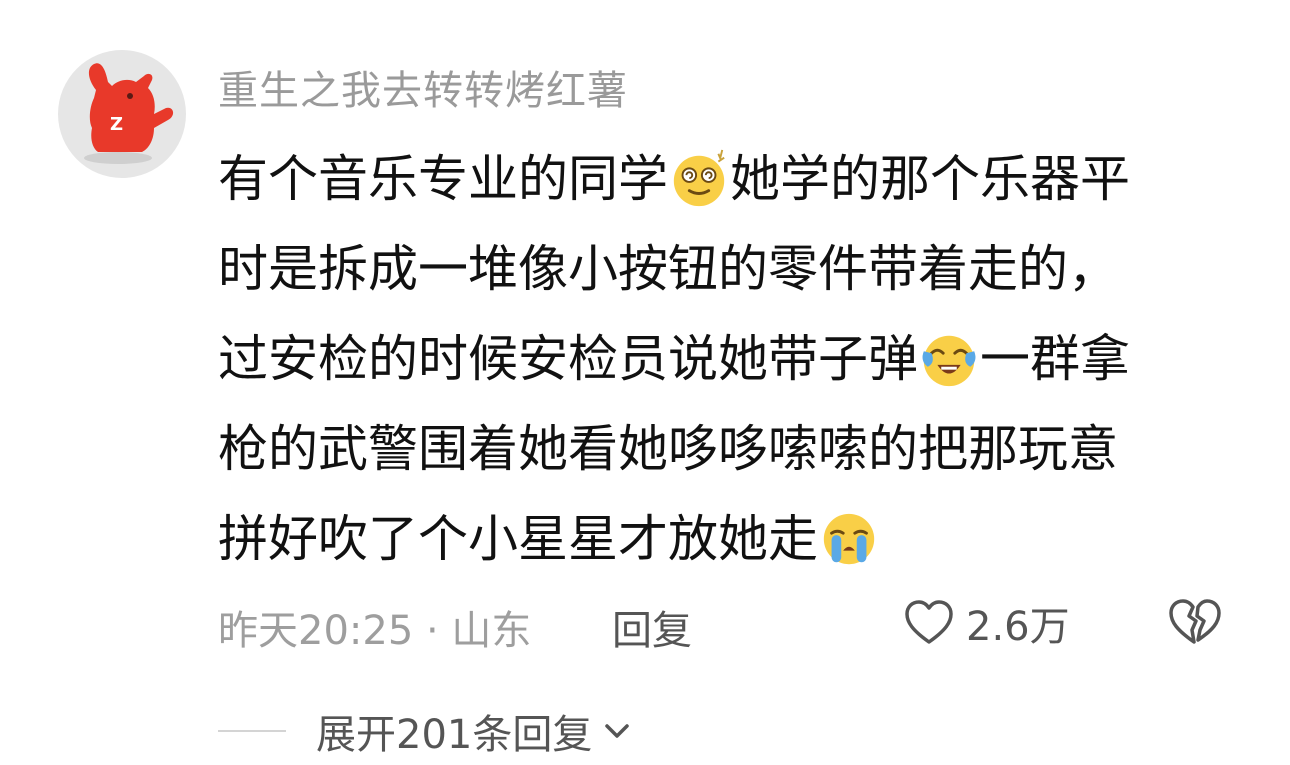  Describe the element at coordinates (668, 269) in the screenshot. I see `comment-text: 时是拆成一堆像小按钮的零件带着走的，` at that location.